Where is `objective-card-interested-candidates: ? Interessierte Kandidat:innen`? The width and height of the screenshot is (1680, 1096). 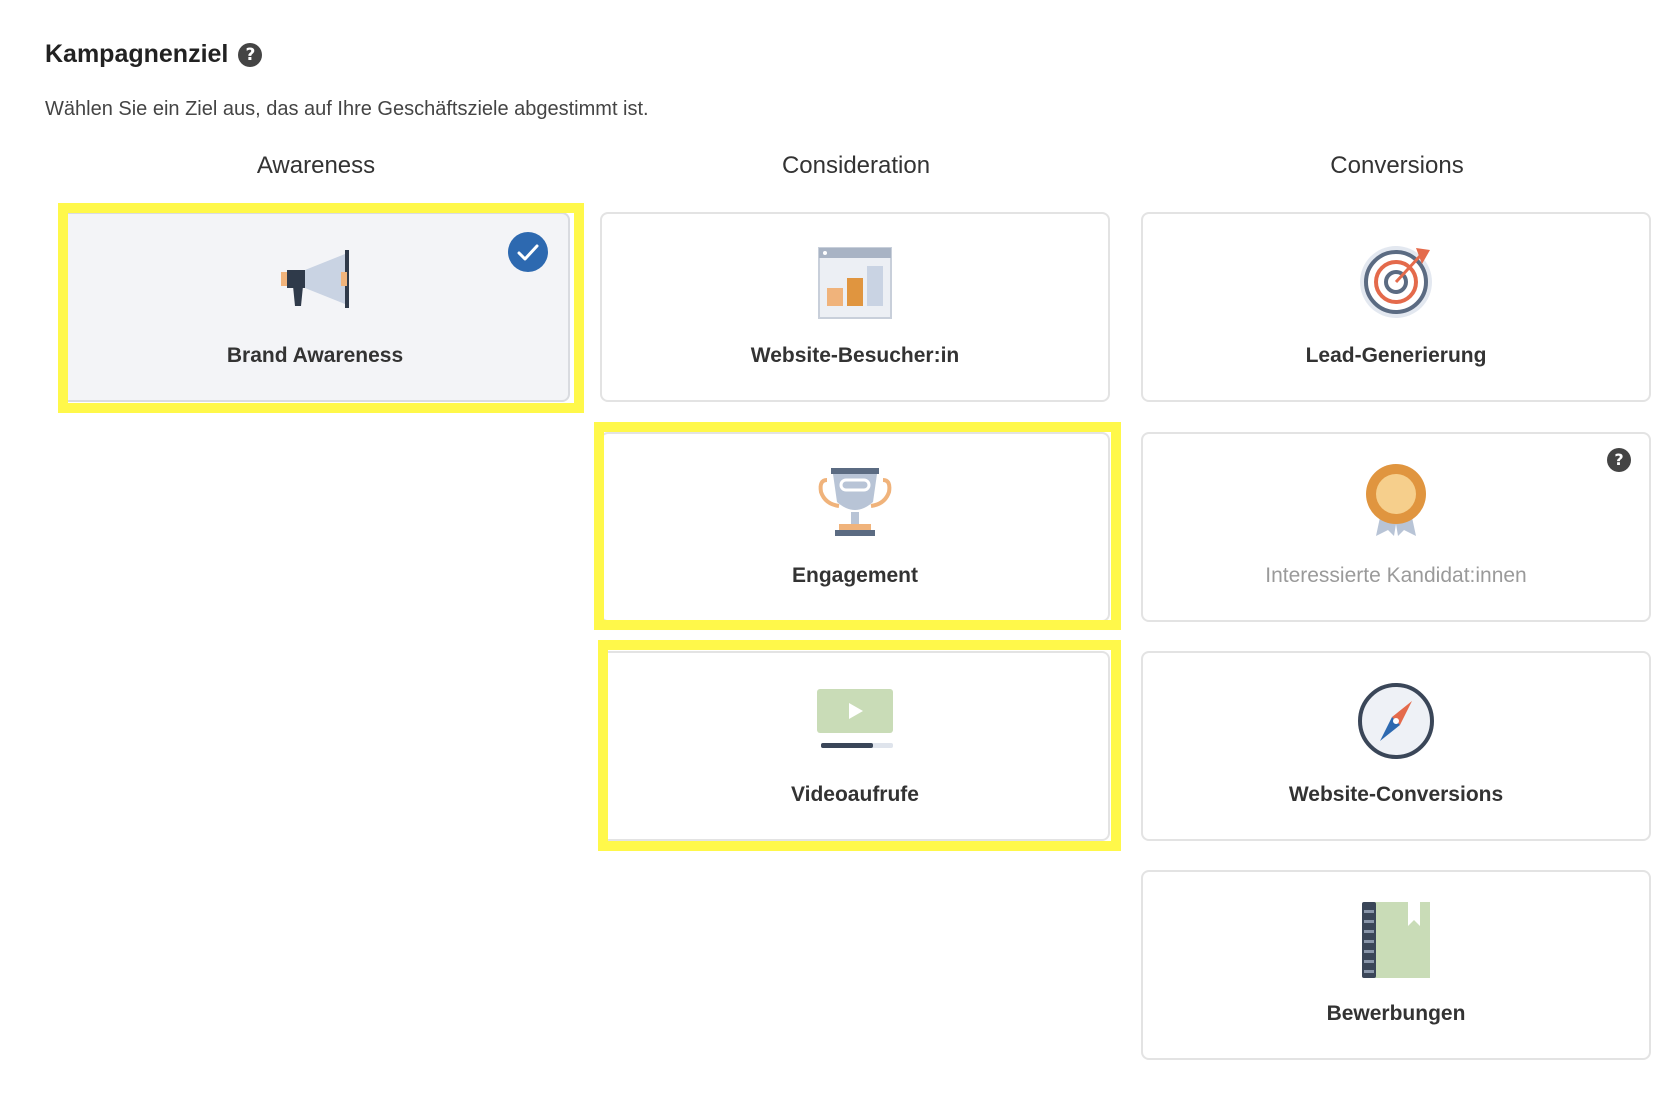
objective-card-interested-candidates: ? Interessierte Kandidat:innen is located at coordinates (1396, 527).